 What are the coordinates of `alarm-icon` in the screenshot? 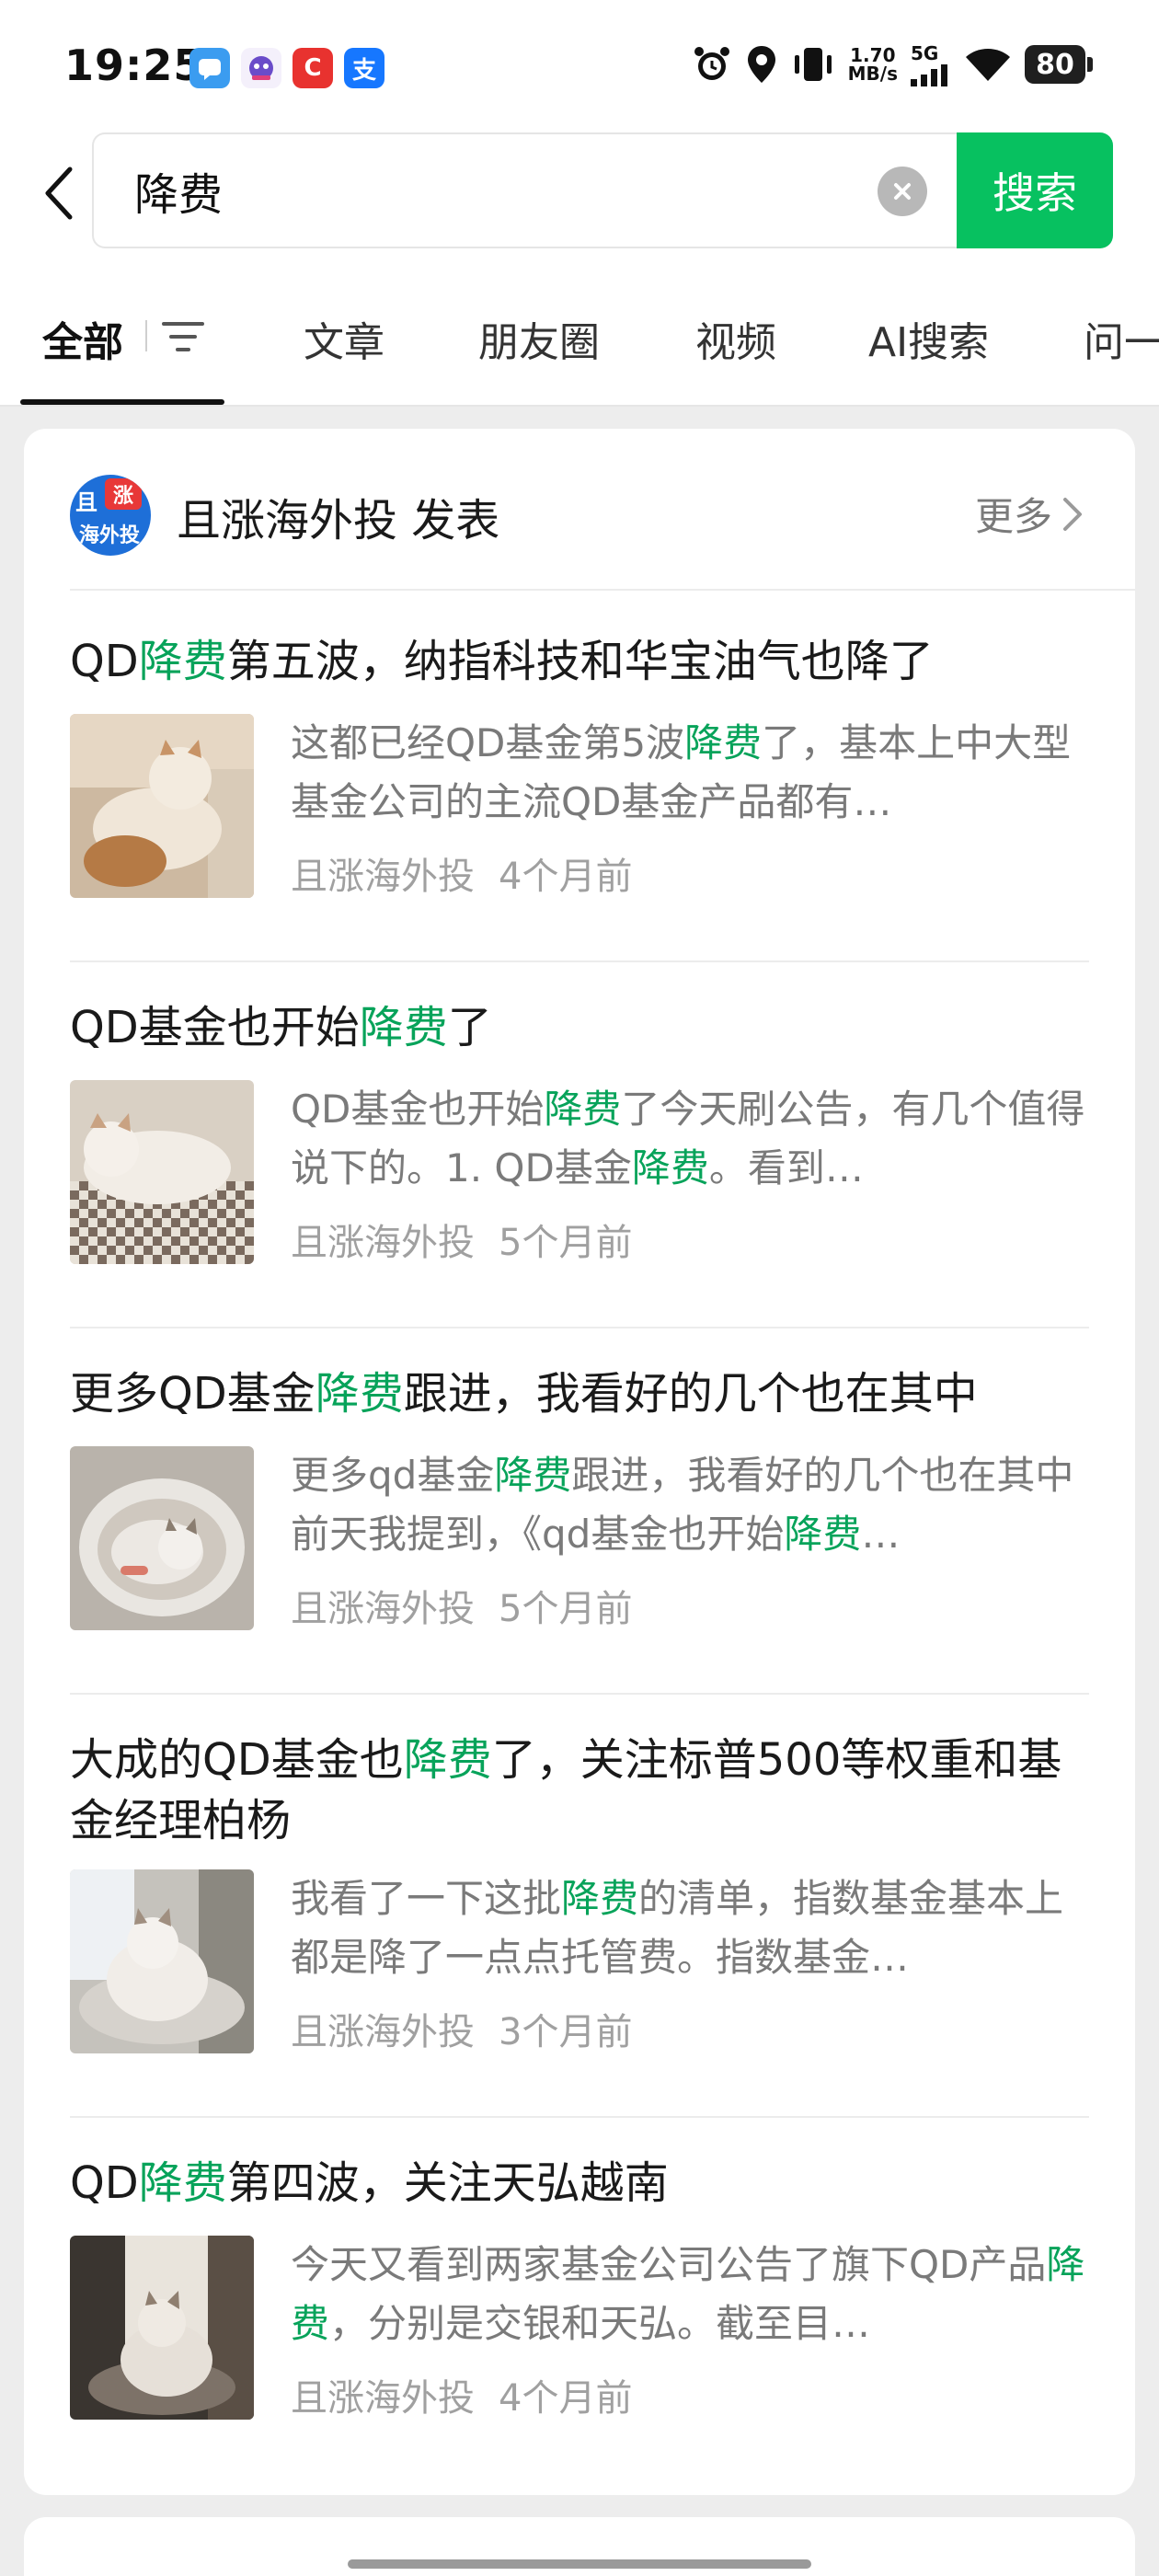 It's located at (711, 63).